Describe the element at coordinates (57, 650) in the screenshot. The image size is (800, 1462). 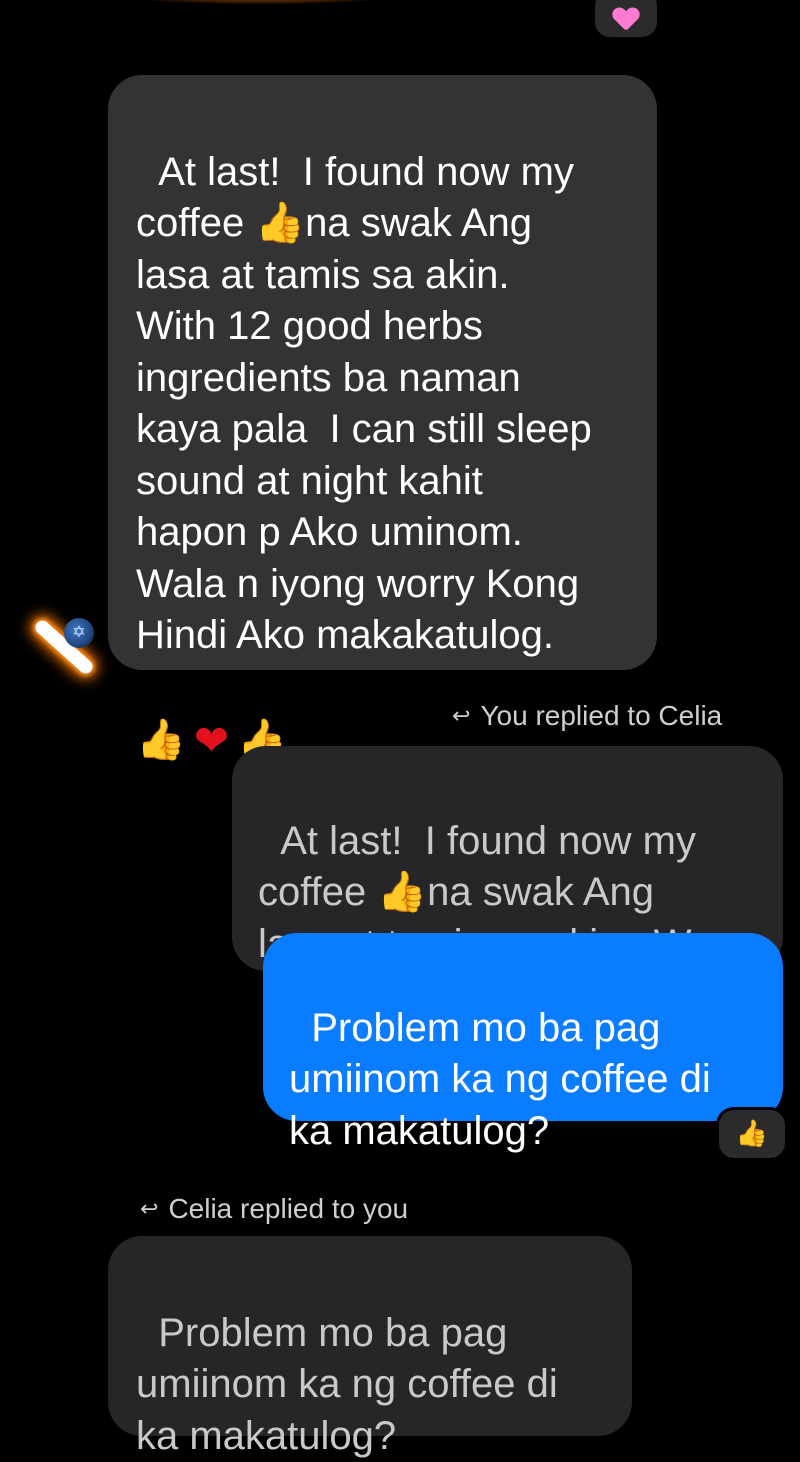
I see `avatar: ✡` at that location.